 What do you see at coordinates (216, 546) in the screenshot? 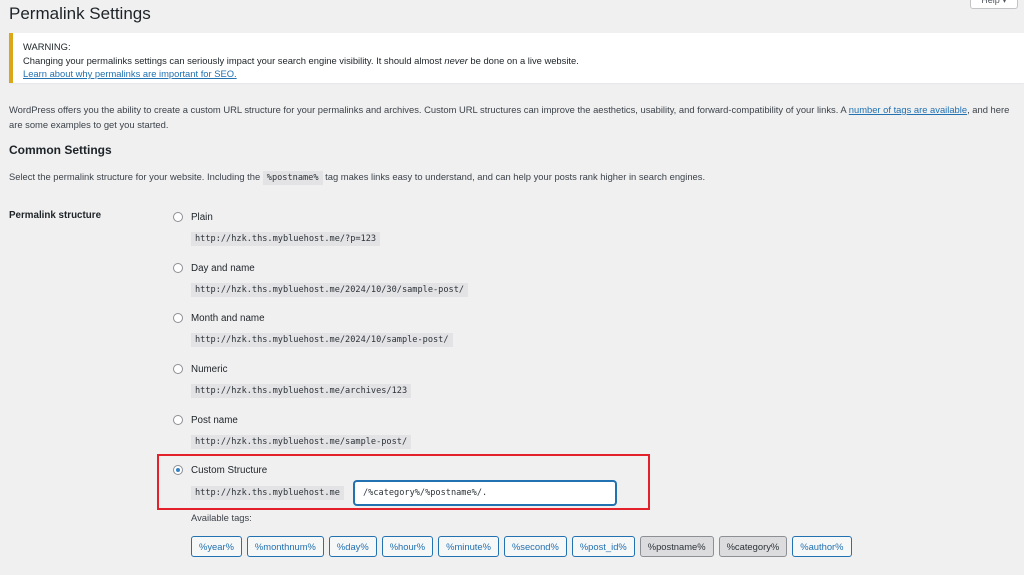
I see `tag-year-button: %year%` at bounding box center [216, 546].